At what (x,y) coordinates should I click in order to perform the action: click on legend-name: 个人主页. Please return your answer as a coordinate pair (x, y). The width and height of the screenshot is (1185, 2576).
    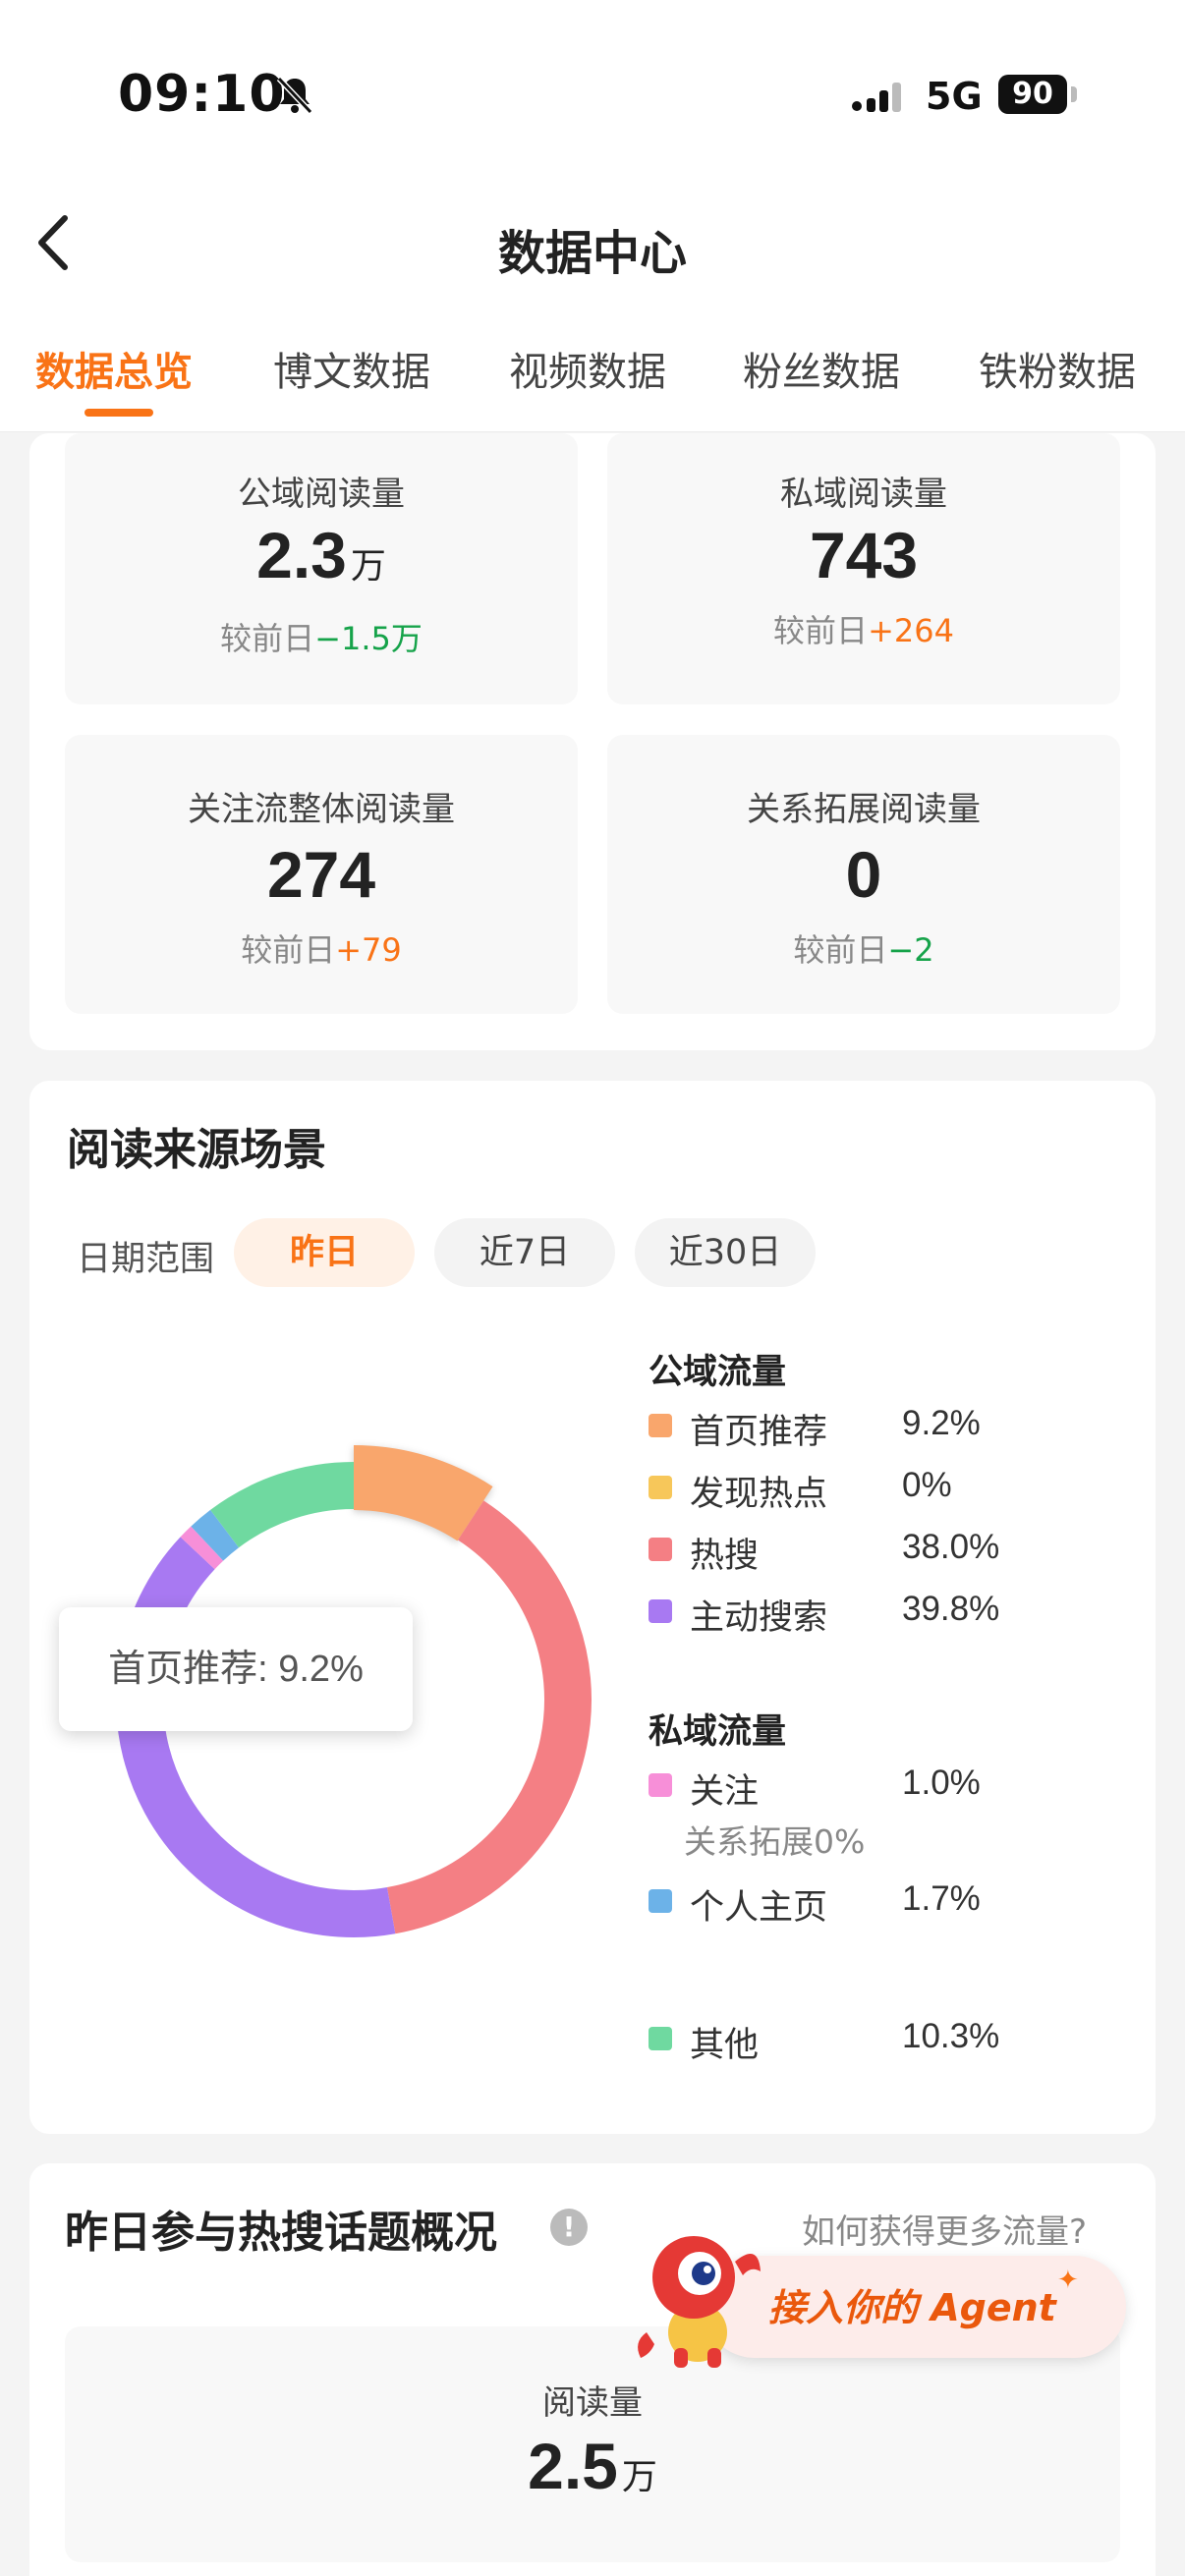
    Looking at the image, I should click on (759, 1908).